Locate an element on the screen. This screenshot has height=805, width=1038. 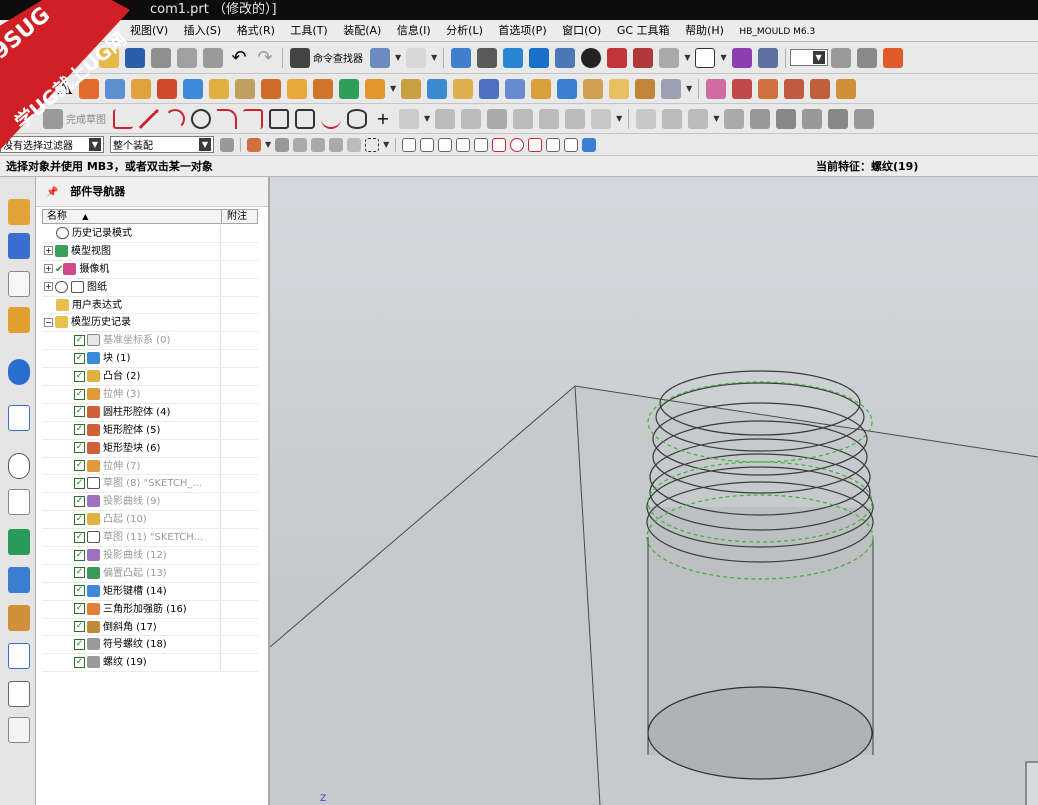
constraint-icon is located at coordinates (672, 118).